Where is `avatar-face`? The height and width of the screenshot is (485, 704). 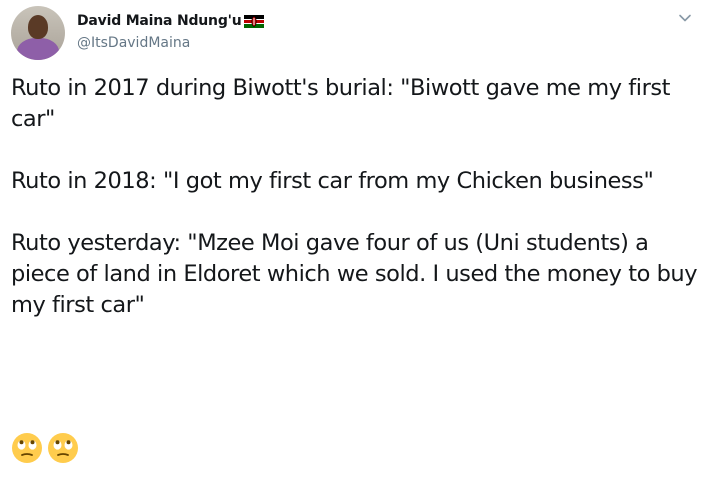
avatar-face is located at coordinates (38, 27).